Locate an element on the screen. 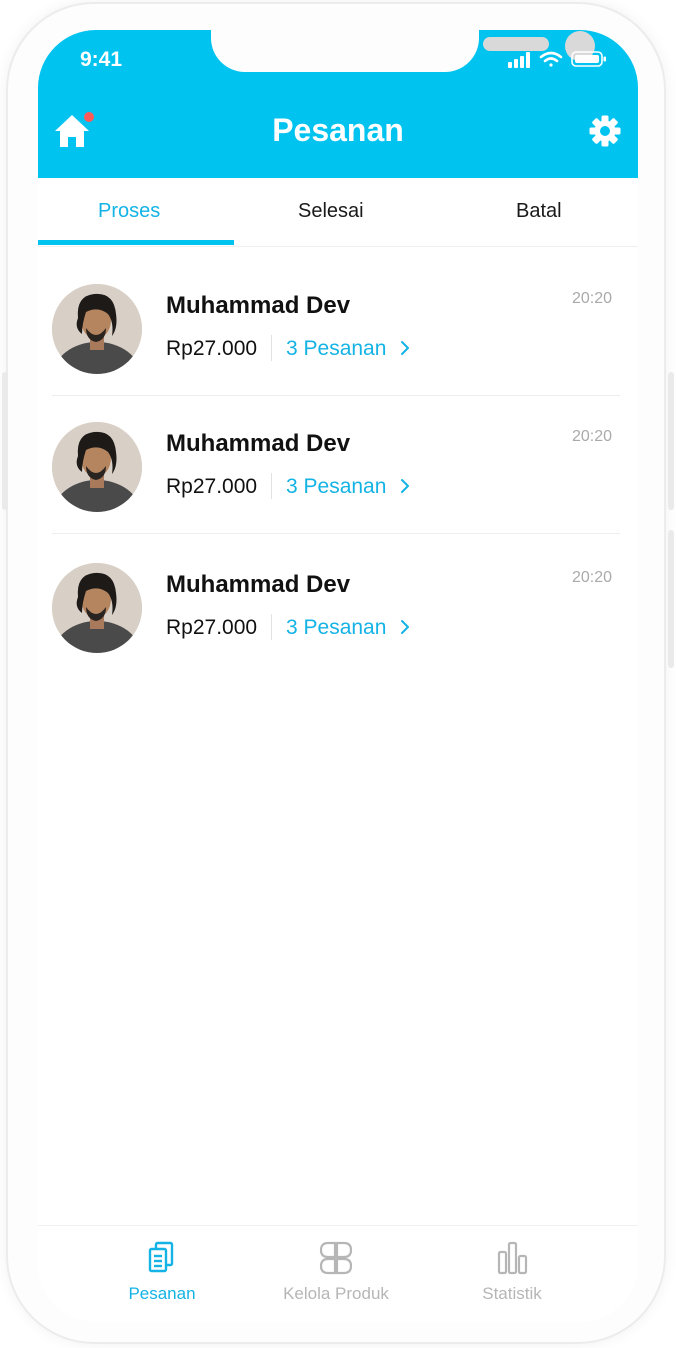 The height and width of the screenshot is (1348, 676). order-tabs: Proses Selesai Batal is located at coordinates (338, 212).